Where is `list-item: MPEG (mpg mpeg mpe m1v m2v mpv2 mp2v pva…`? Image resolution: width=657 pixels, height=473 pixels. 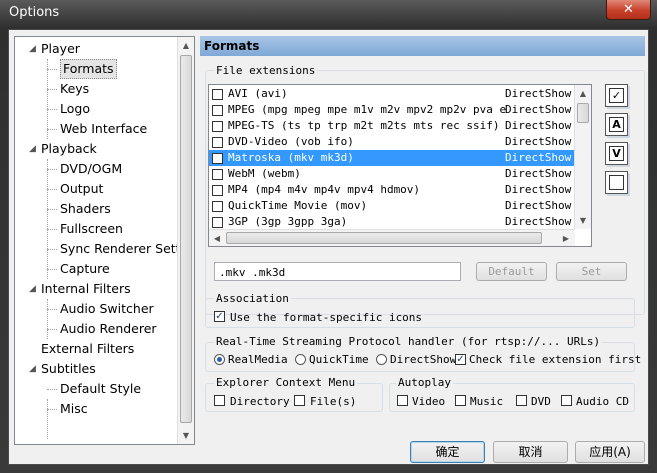
list-item: MPEG (mpg mpeg mpe m1v m2v mpv2 mp2v pva… is located at coordinates (392, 110).